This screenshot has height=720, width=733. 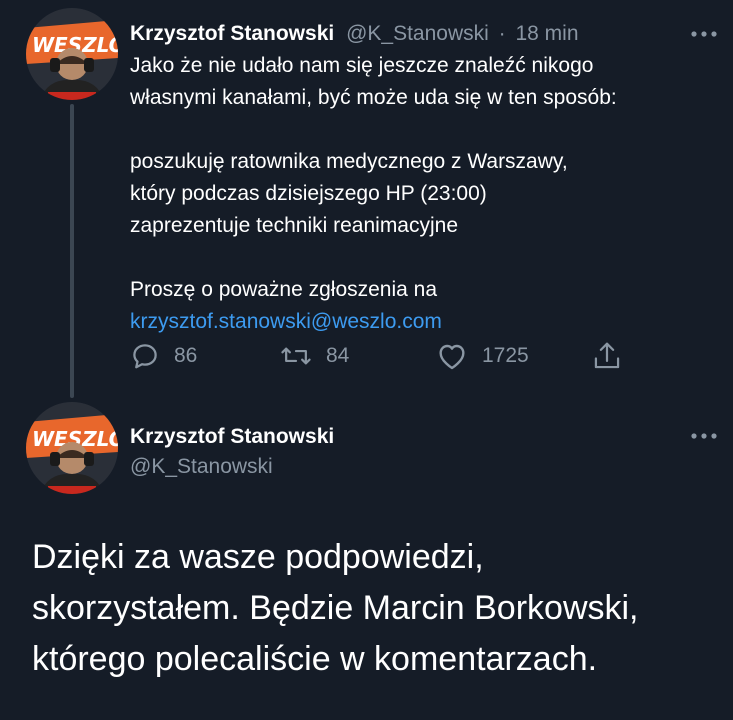 What do you see at coordinates (186, 355) in the screenshot?
I see `reply-count: 86` at bounding box center [186, 355].